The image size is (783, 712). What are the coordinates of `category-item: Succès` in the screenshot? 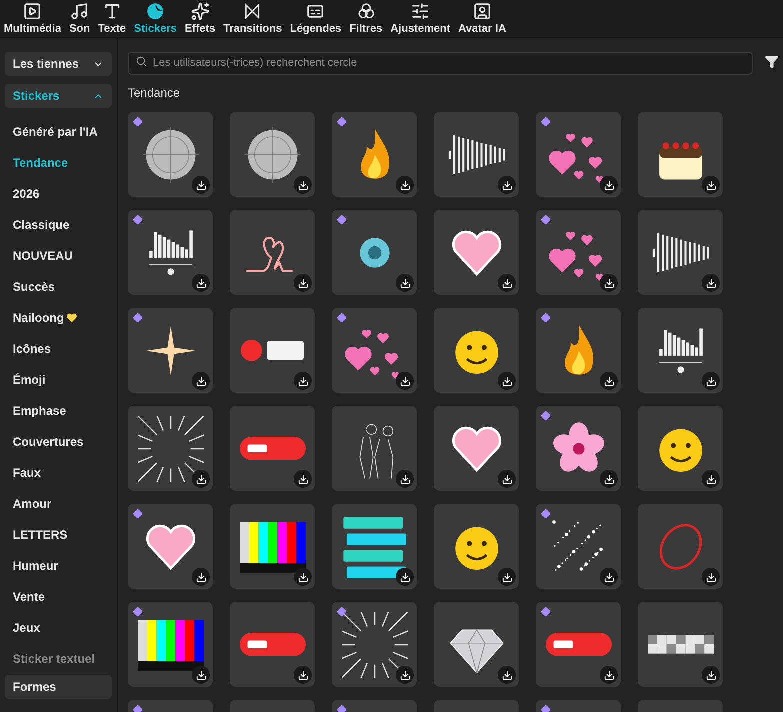 It's located at (58, 286).